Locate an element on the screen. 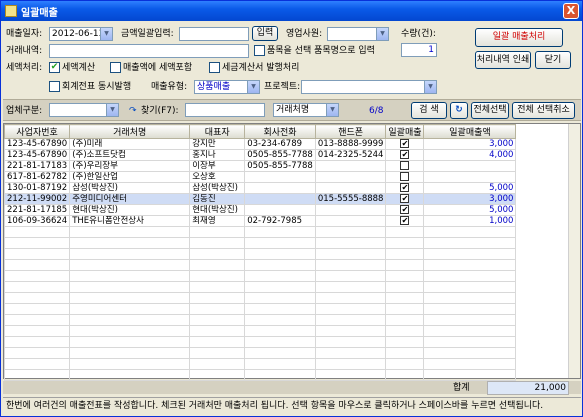 The image size is (583, 417). table-cell: 221-81-17185 is located at coordinates (37, 210).